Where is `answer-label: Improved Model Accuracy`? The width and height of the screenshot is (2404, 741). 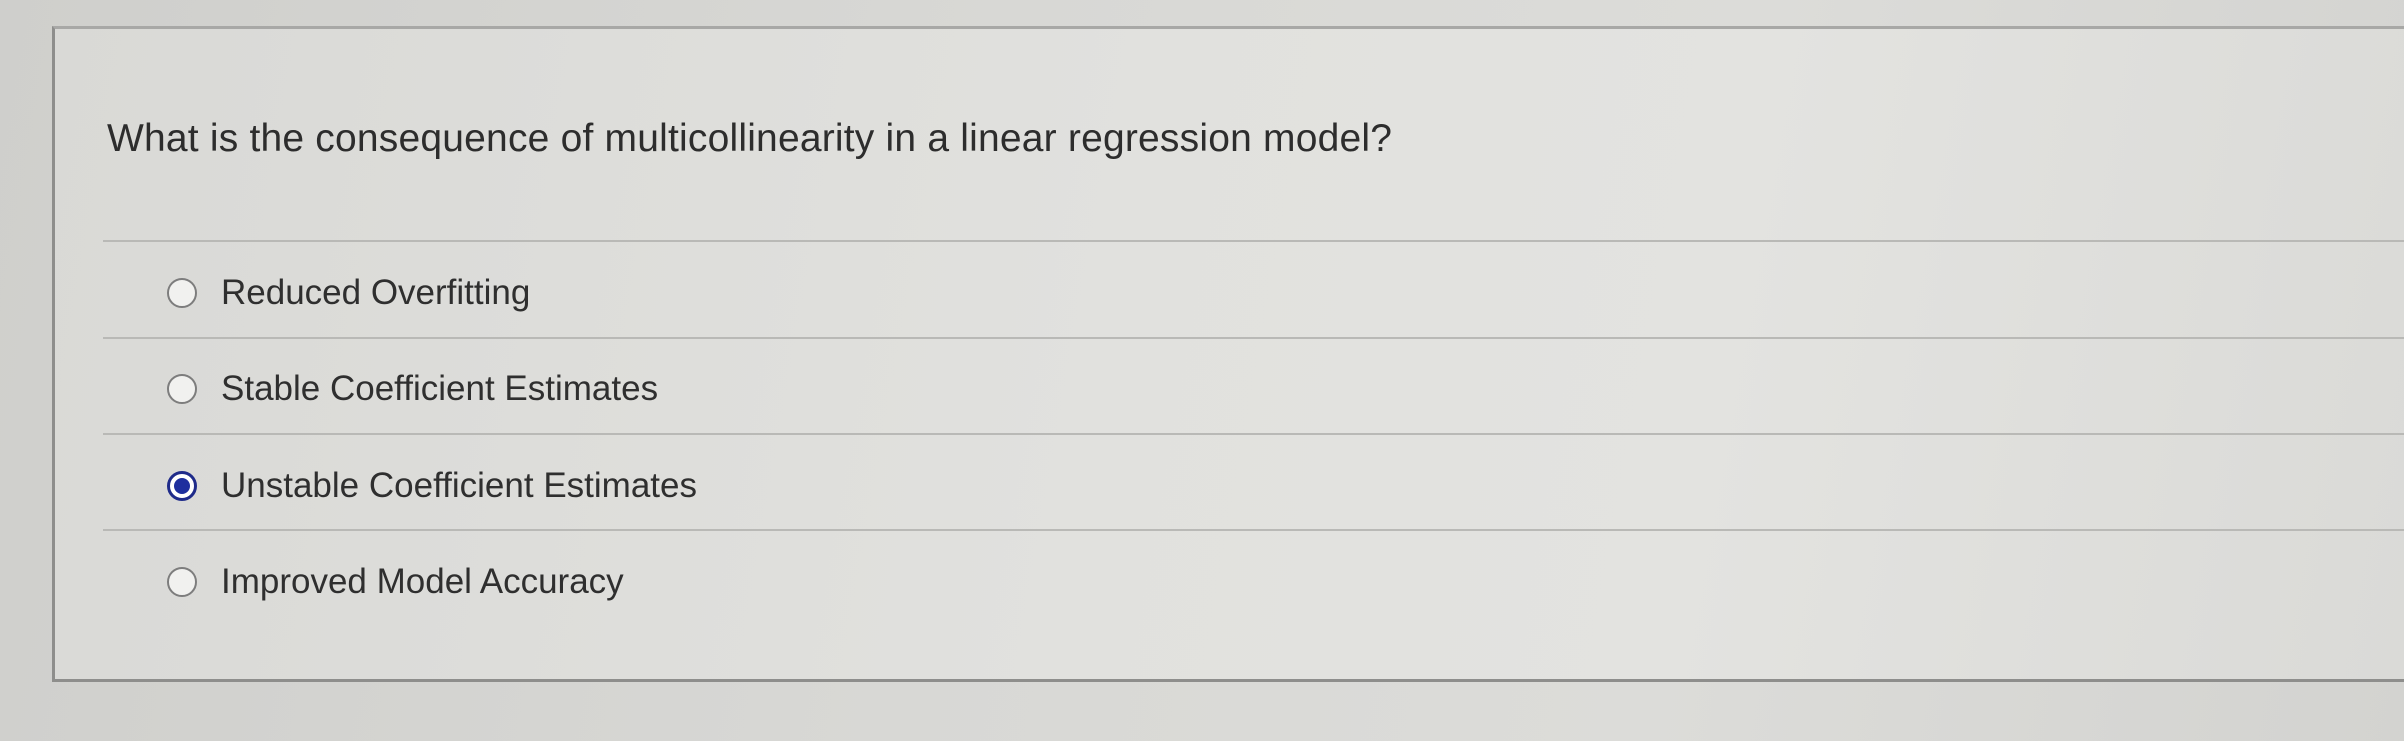
answer-label: Improved Model Accuracy is located at coordinates (422, 581).